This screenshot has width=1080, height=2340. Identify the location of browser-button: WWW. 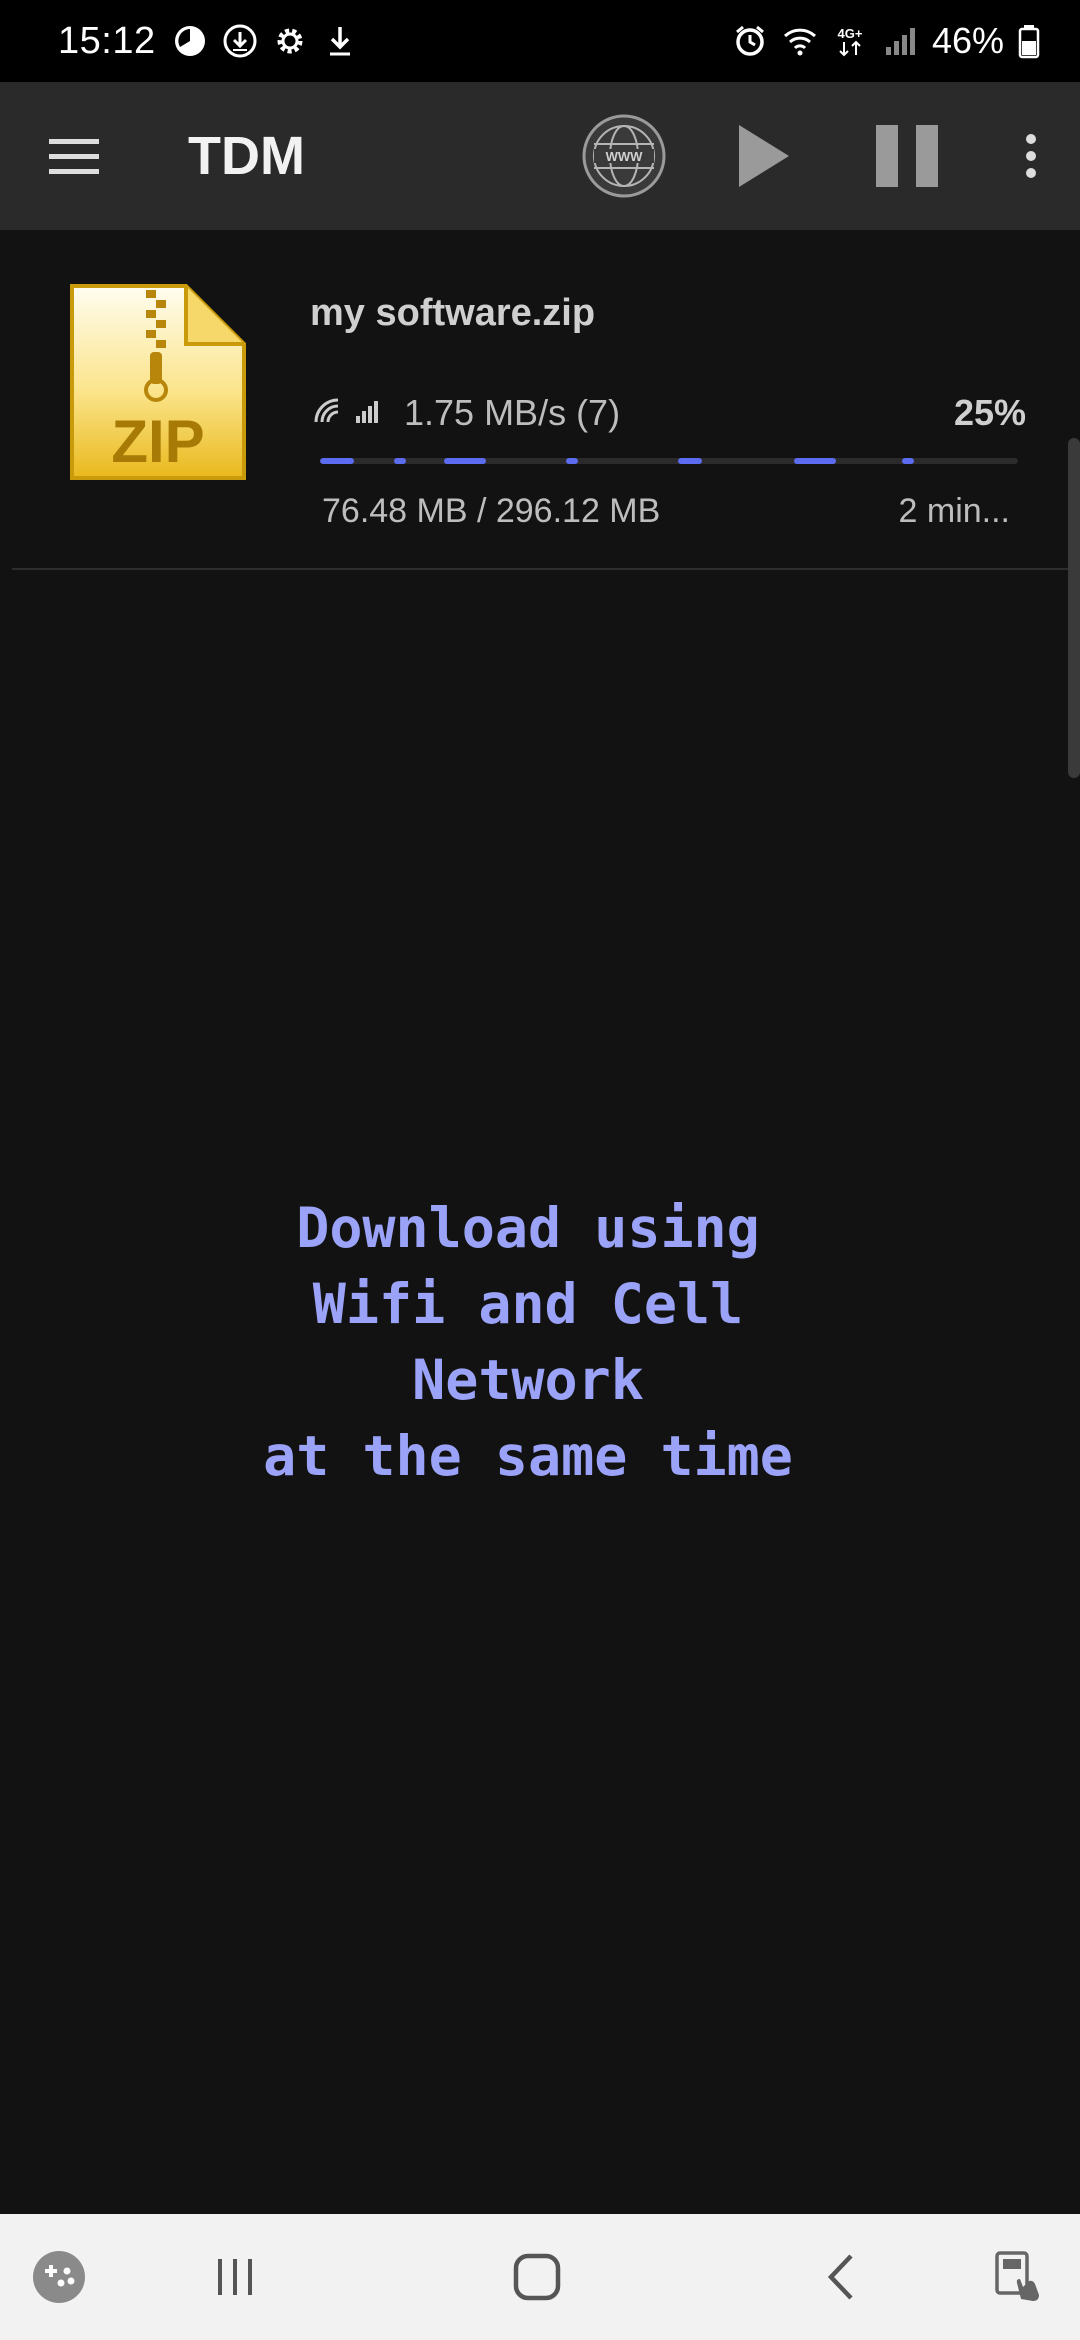
(624, 156).